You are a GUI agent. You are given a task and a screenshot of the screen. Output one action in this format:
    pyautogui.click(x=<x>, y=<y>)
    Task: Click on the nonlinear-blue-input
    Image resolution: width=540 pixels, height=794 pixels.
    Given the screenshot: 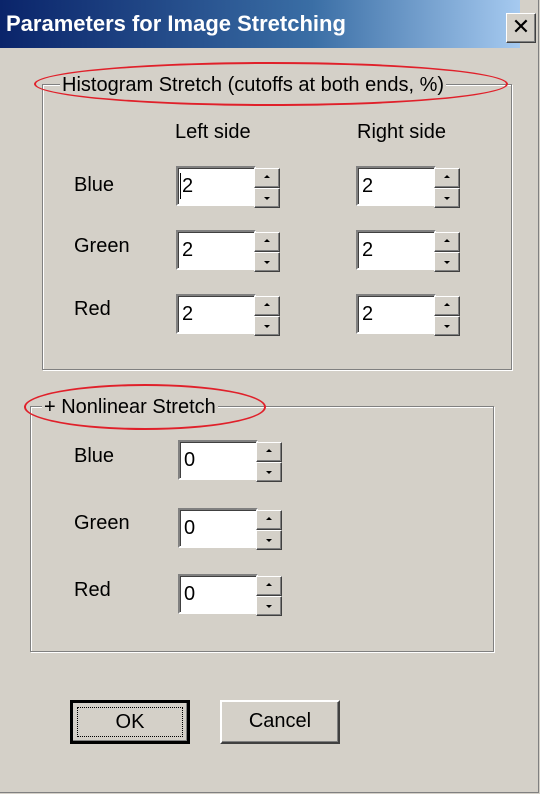 What is the action you would take?
    pyautogui.click(x=216, y=460)
    